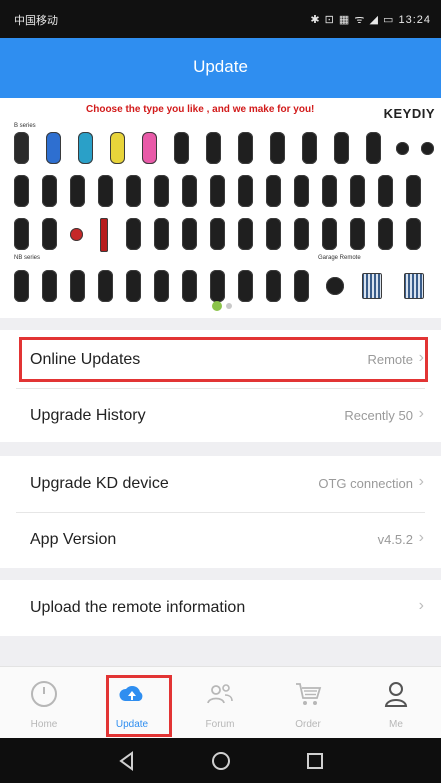 Image resolution: width=441 pixels, height=783 pixels. I want to click on tab-label: Forum, so click(220, 724).